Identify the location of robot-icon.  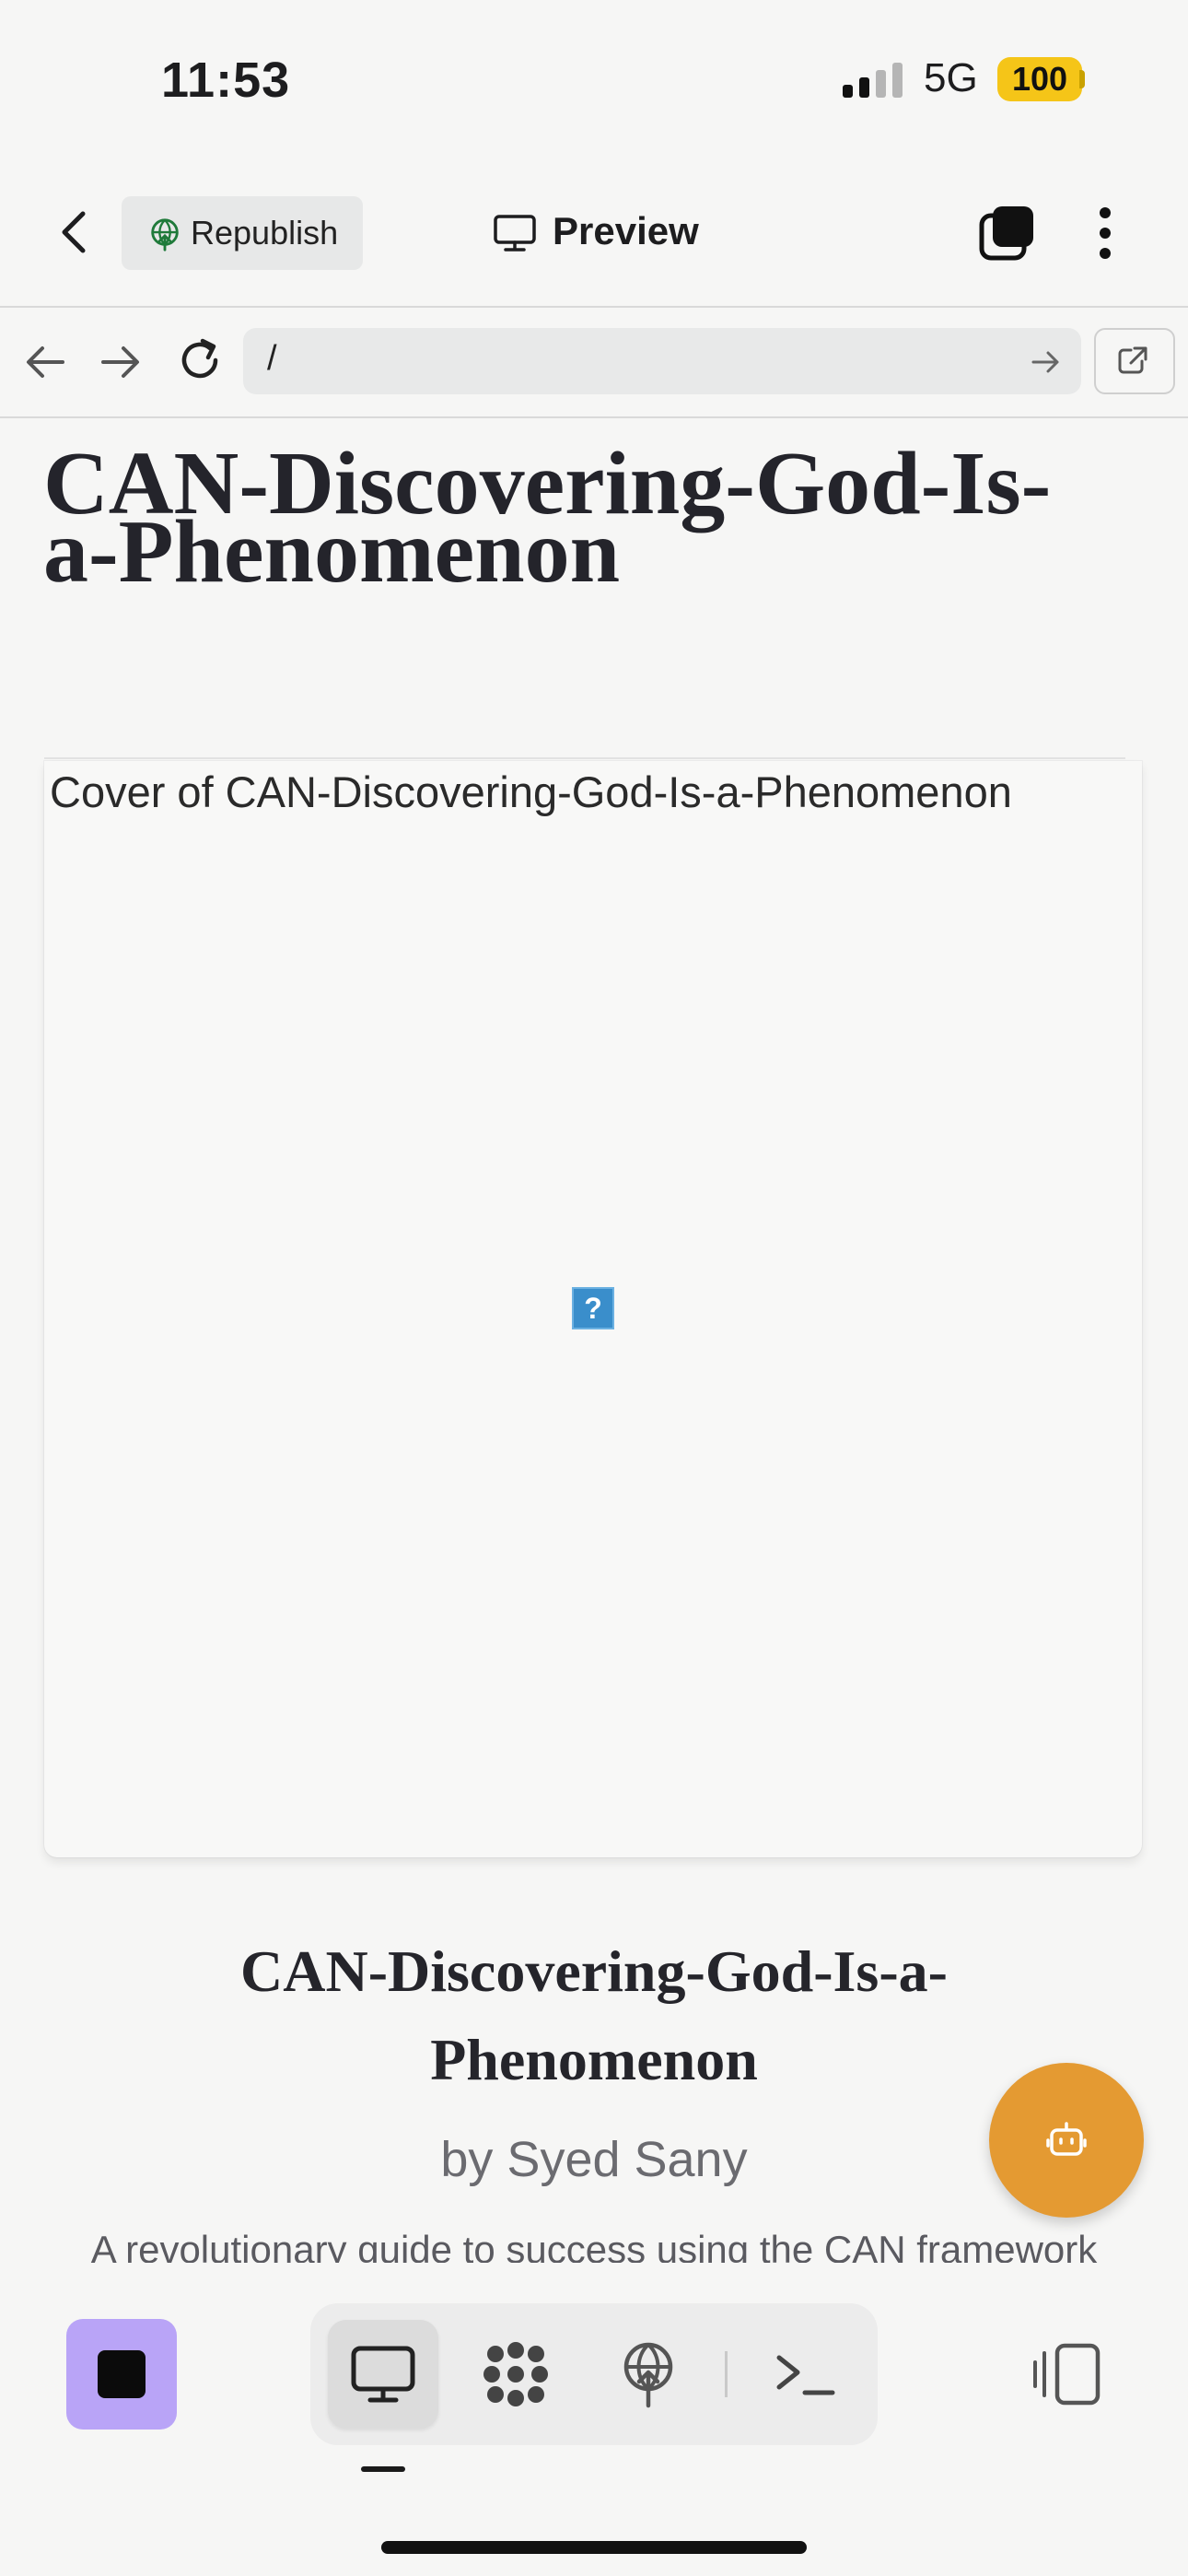
(1066, 2139).